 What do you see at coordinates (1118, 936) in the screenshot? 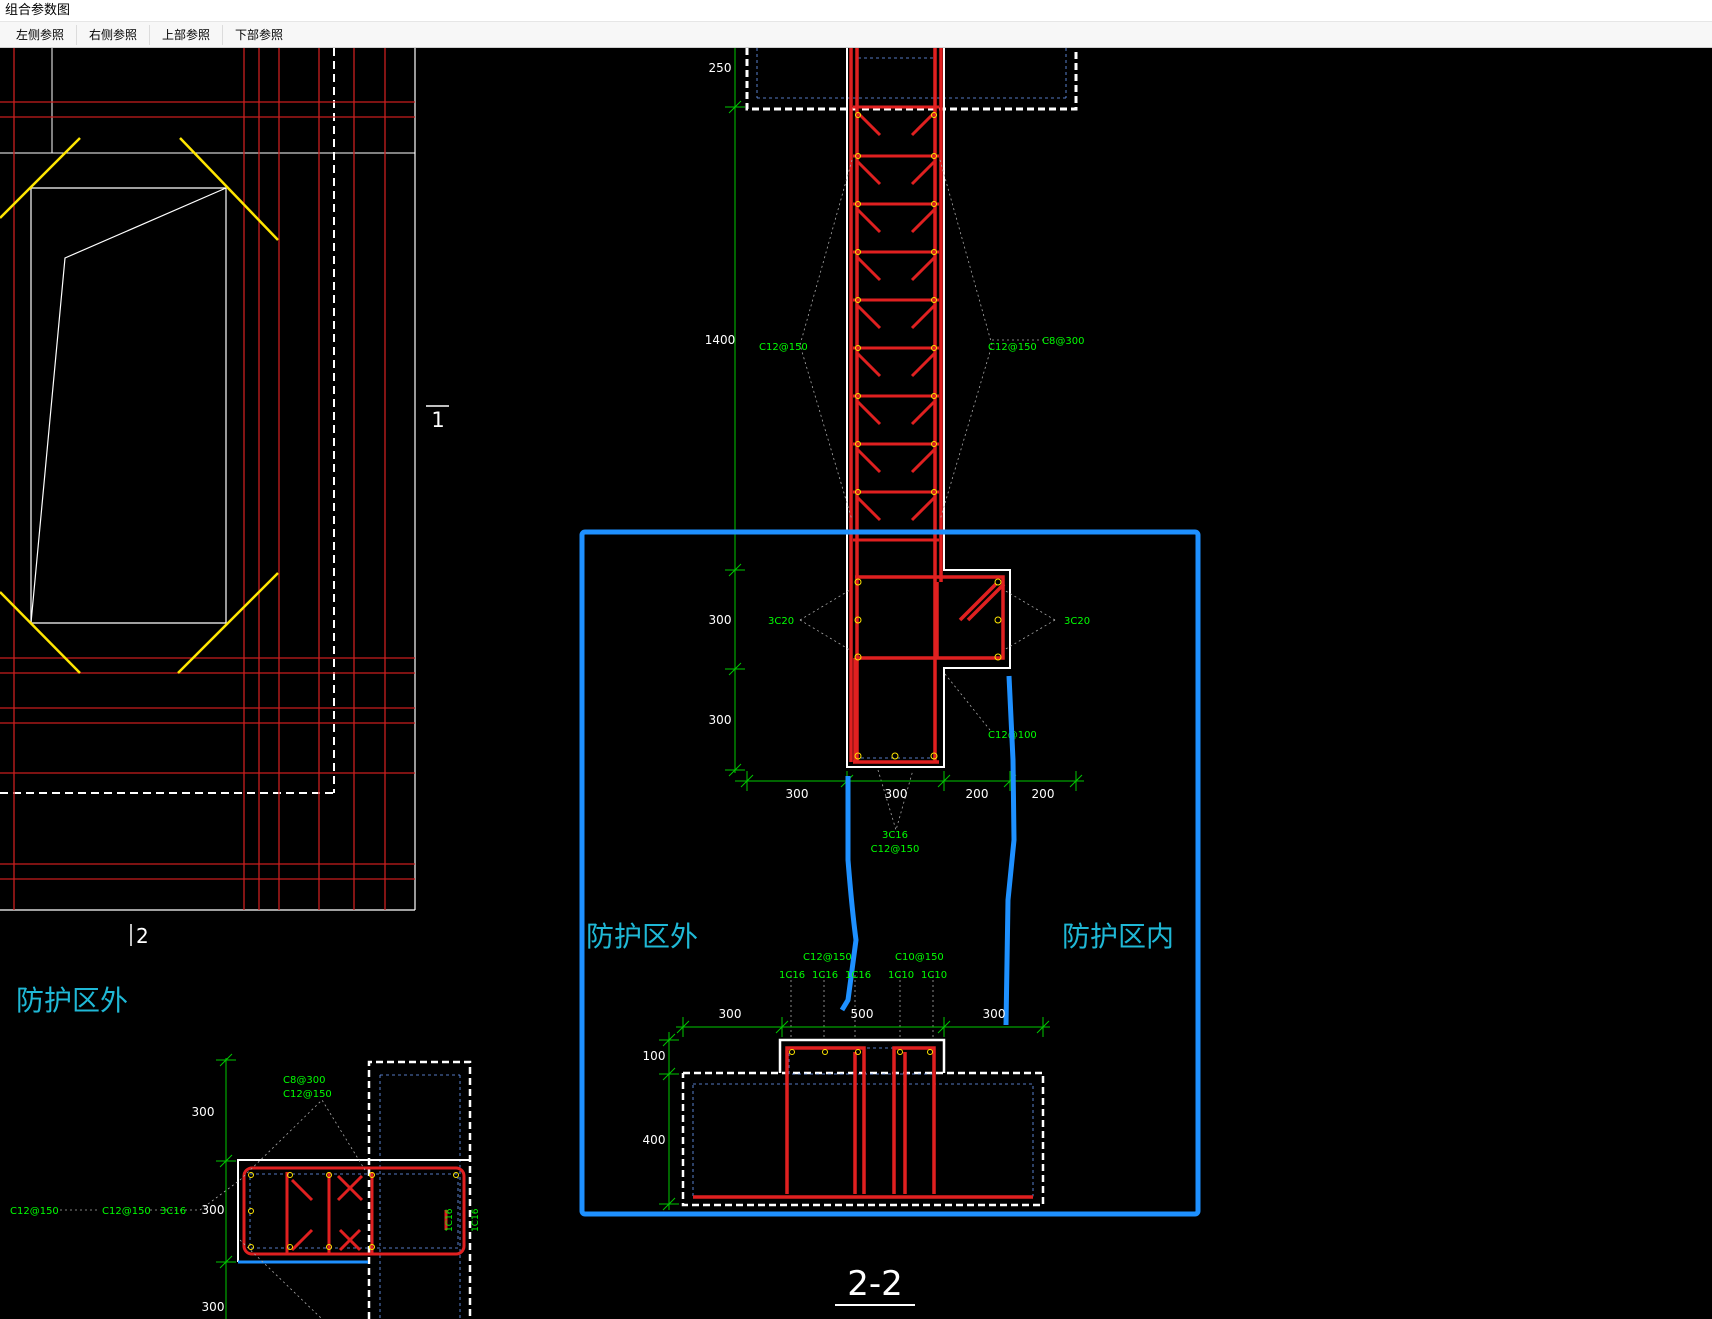
I see `zone-inside-label: 防护区内` at bounding box center [1118, 936].